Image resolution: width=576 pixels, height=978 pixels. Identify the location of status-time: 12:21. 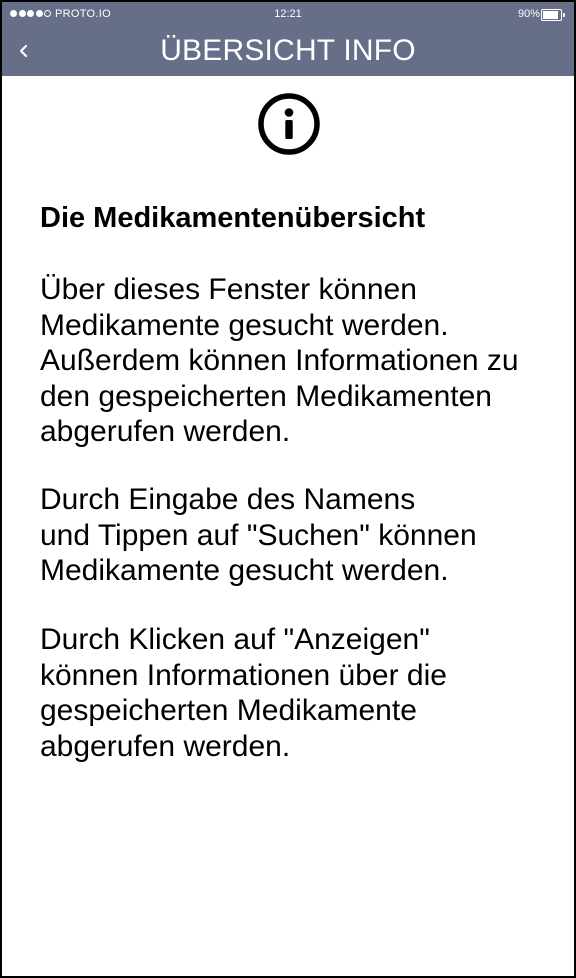
(288, 14).